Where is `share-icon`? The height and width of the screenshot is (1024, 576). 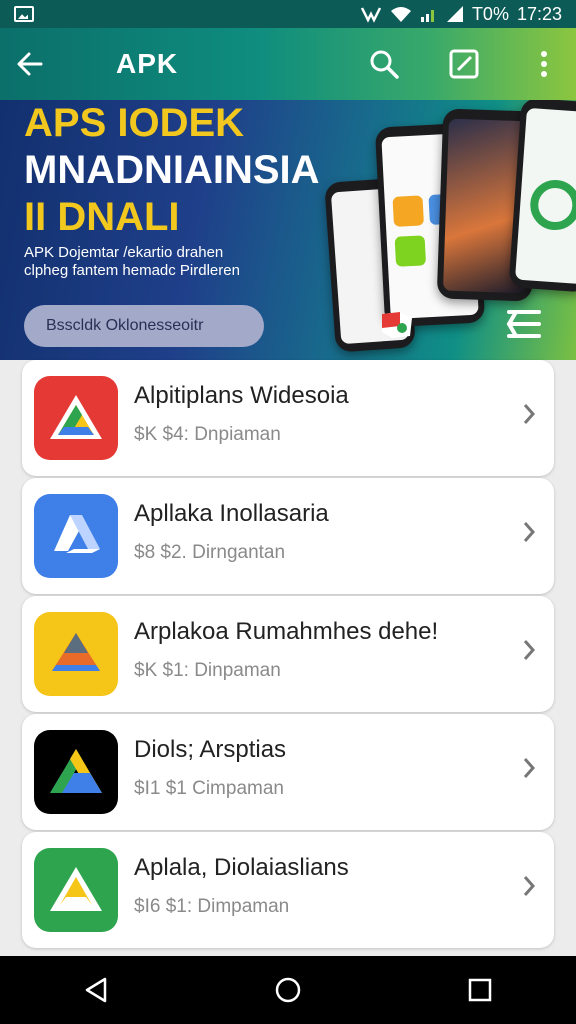 share-icon is located at coordinates (464, 64).